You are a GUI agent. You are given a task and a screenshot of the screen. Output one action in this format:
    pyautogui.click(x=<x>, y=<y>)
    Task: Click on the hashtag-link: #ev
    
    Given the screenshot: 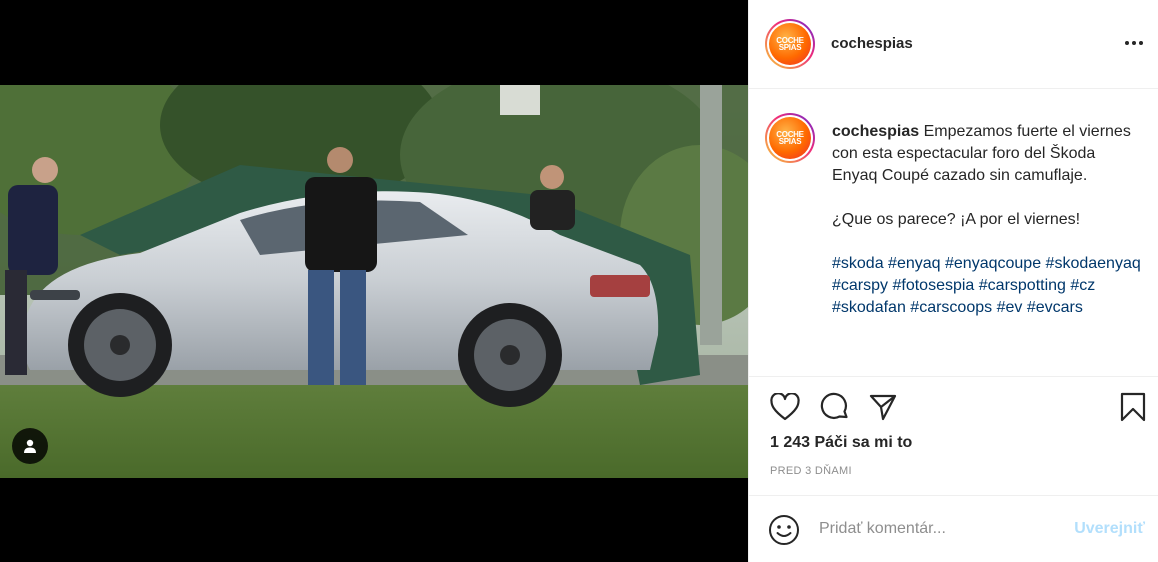 What is the action you would take?
    pyautogui.click(x=1010, y=307)
    